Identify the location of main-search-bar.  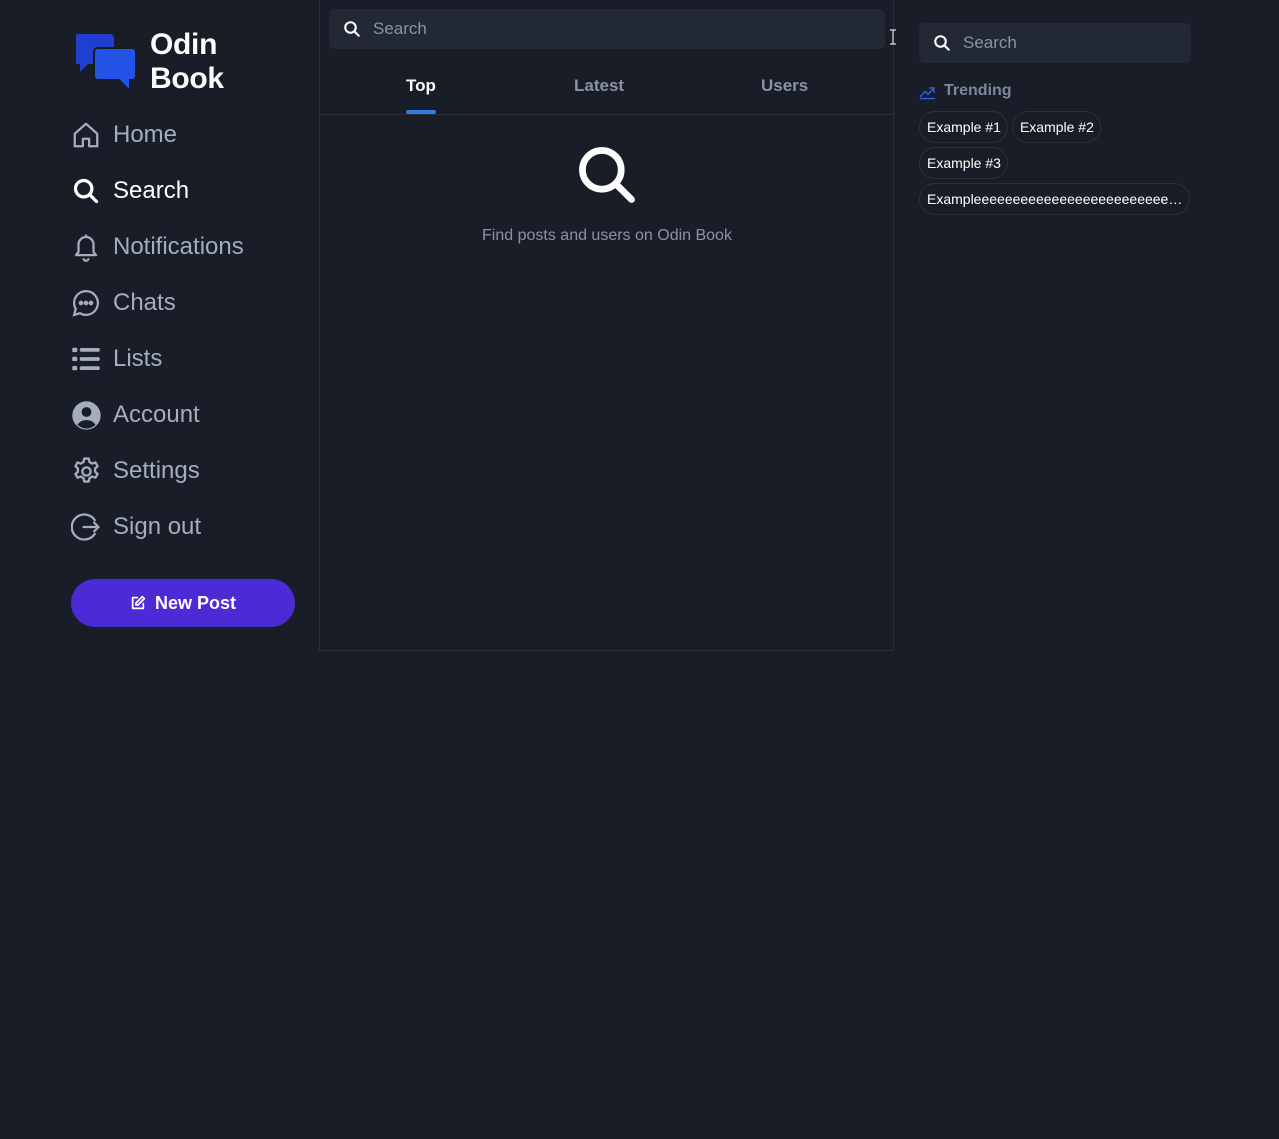
(607, 29).